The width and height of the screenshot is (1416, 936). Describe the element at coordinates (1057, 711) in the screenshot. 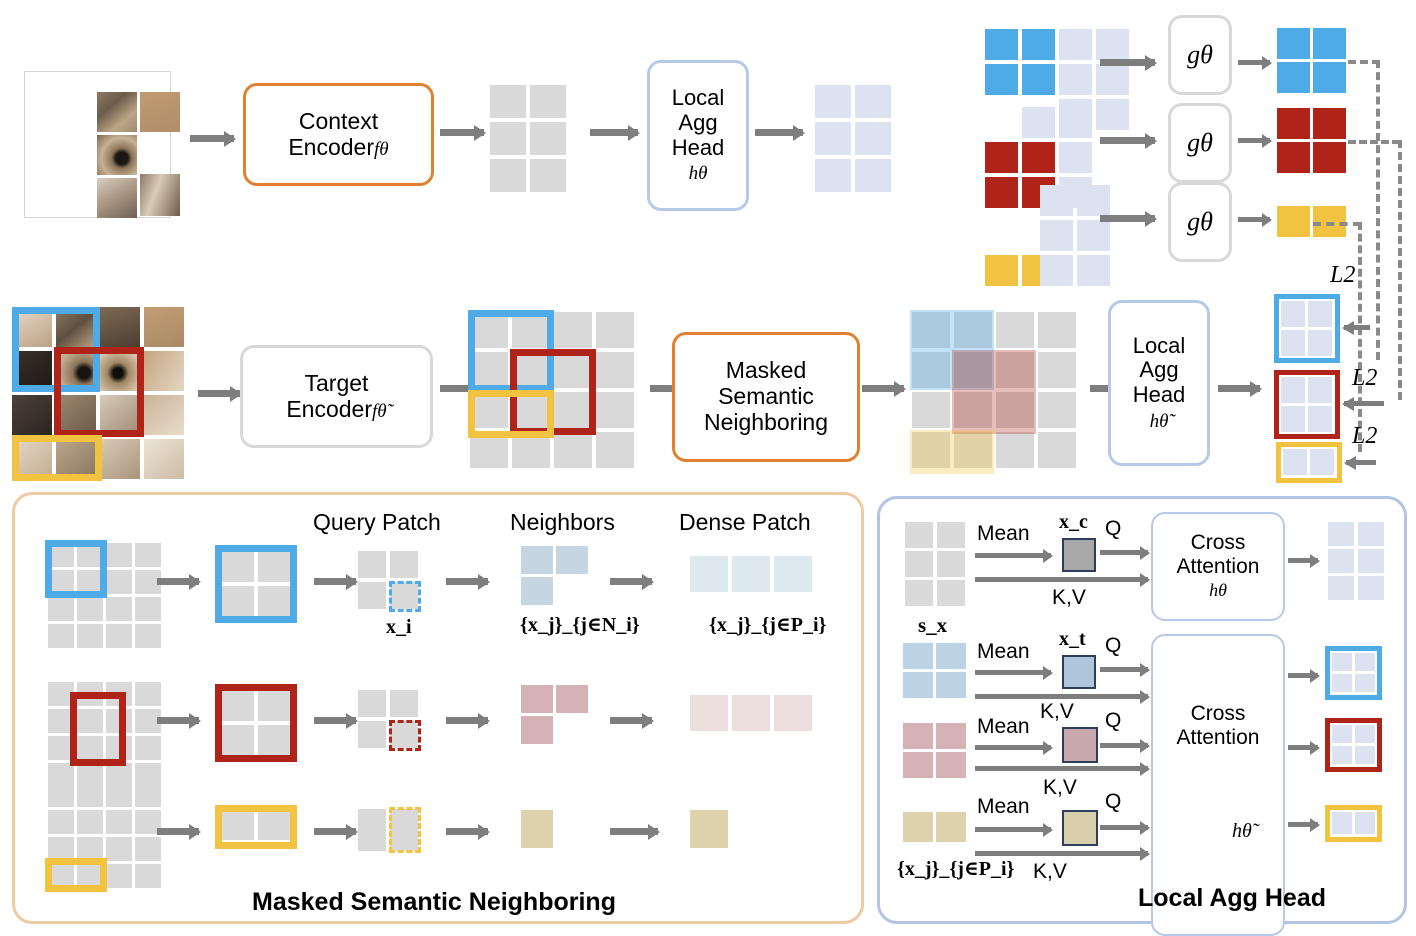

I see `kv-label-2: K,V` at that location.